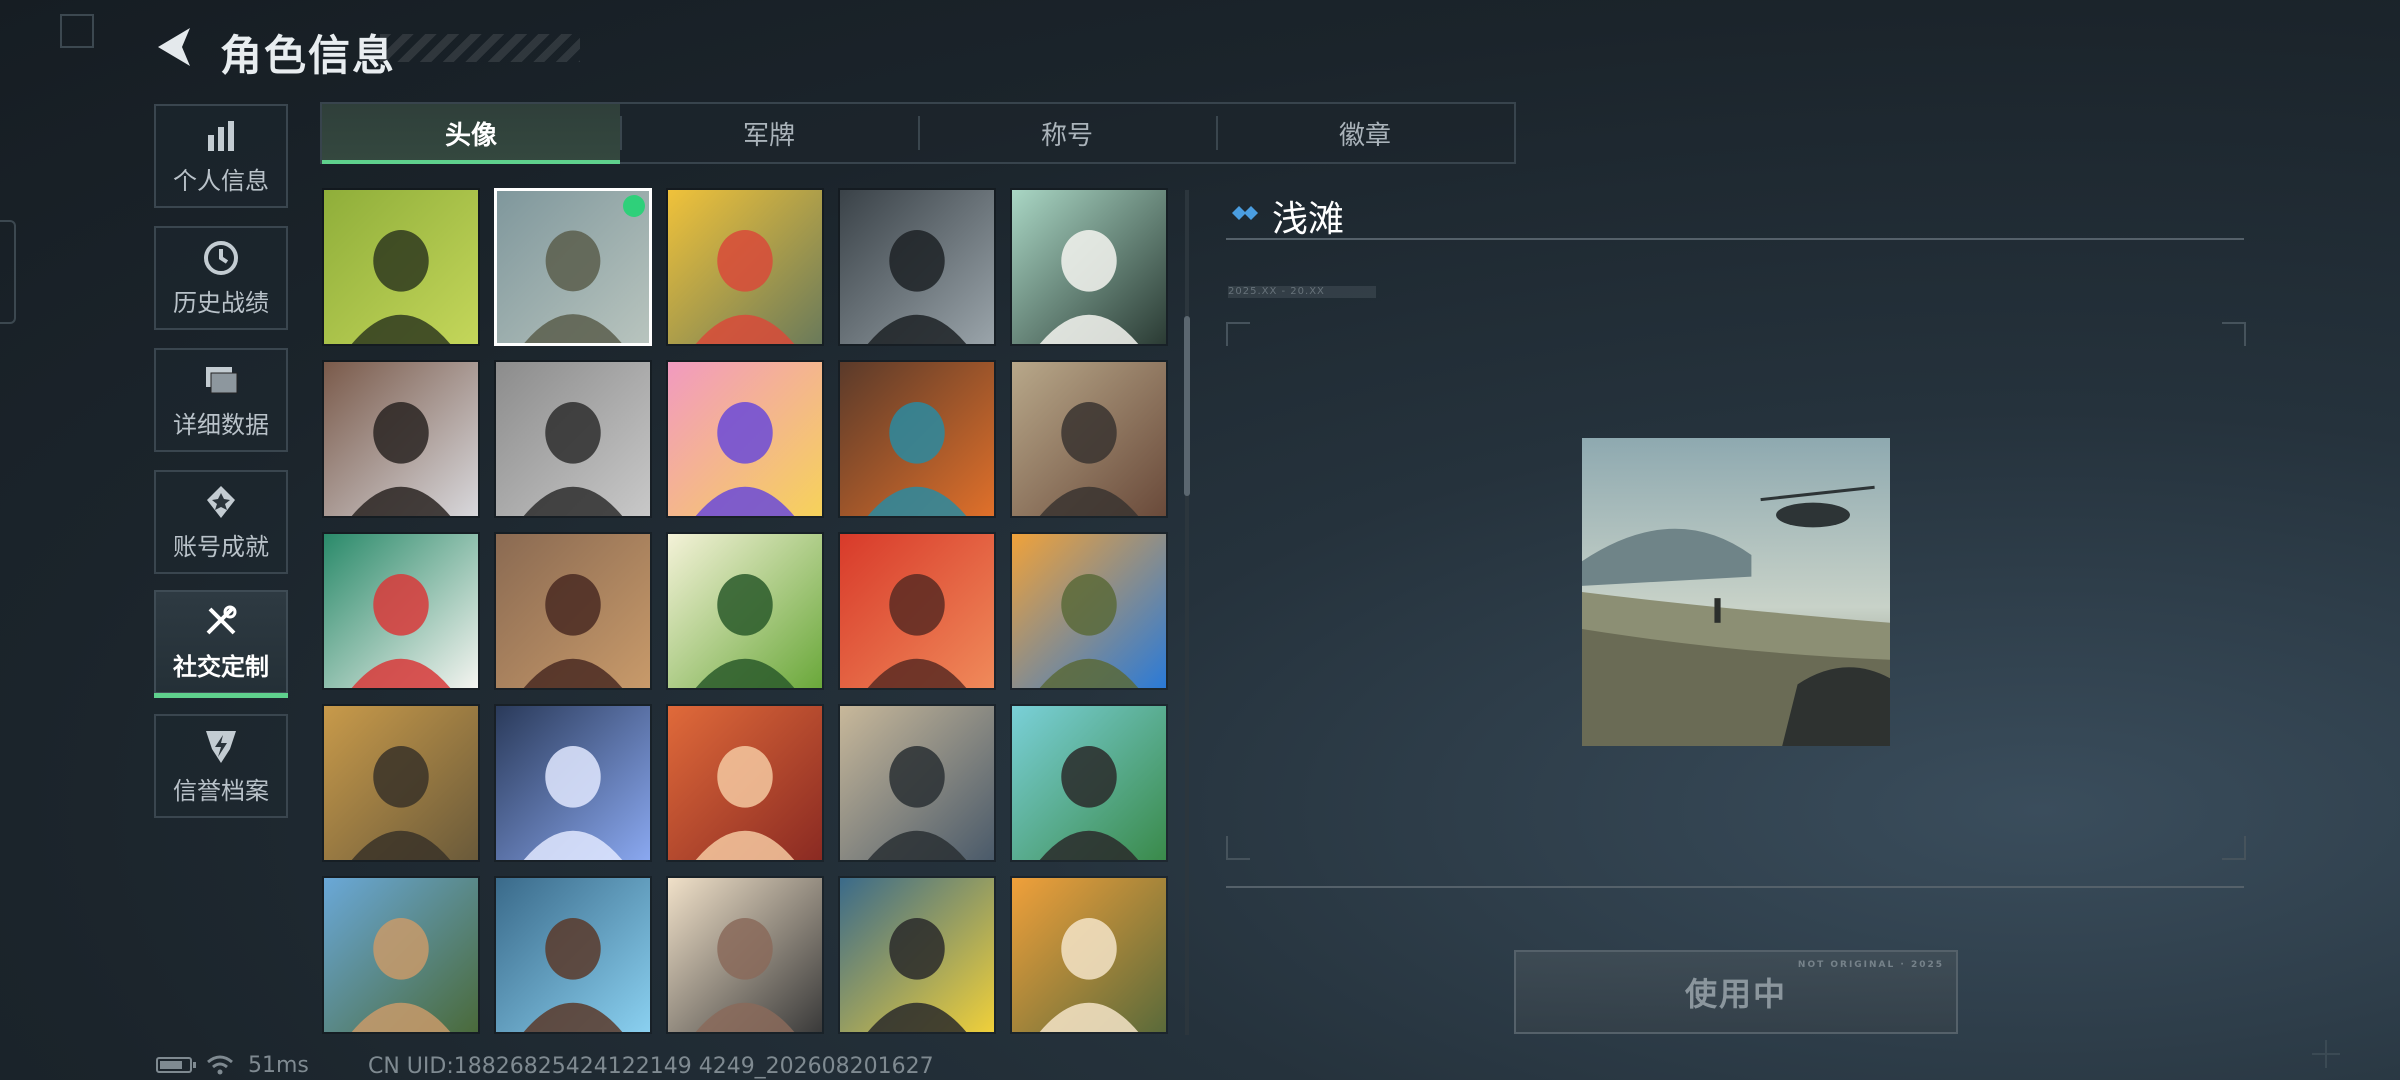 The height and width of the screenshot is (1080, 2400). Describe the element at coordinates (221, 400) in the screenshot. I see `sidebar-item-detailed-data: 详细数据` at that location.